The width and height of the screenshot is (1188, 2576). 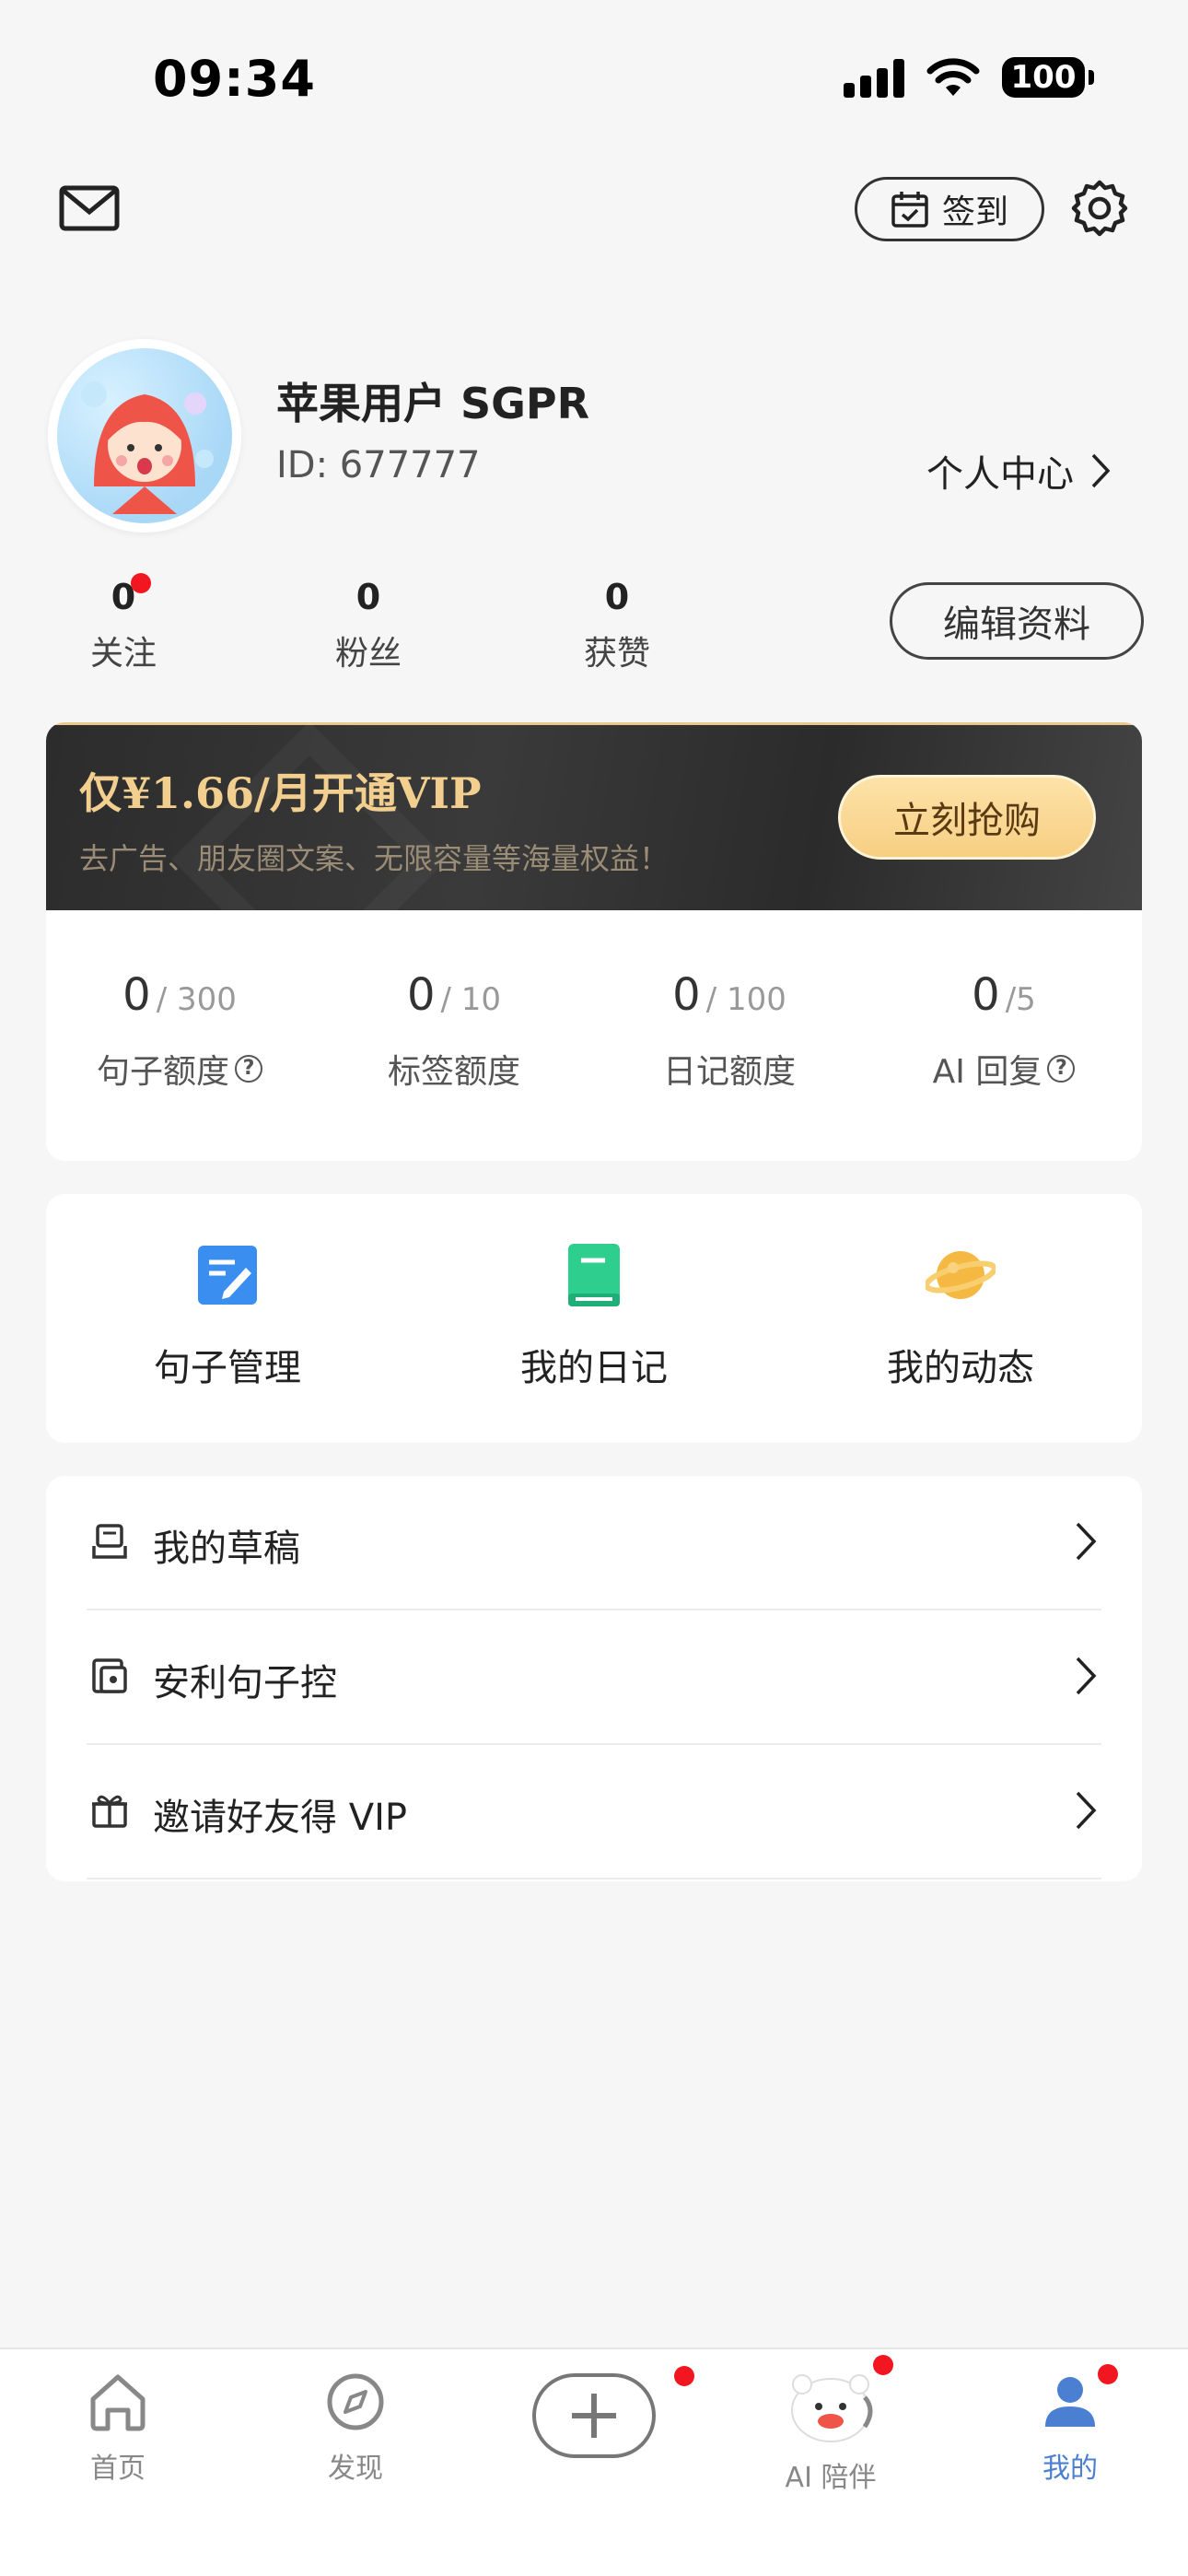 What do you see at coordinates (594, 2462) in the screenshot?
I see `bottom-tab-bar: 首页 发现 AI 陪伴 我的` at bounding box center [594, 2462].